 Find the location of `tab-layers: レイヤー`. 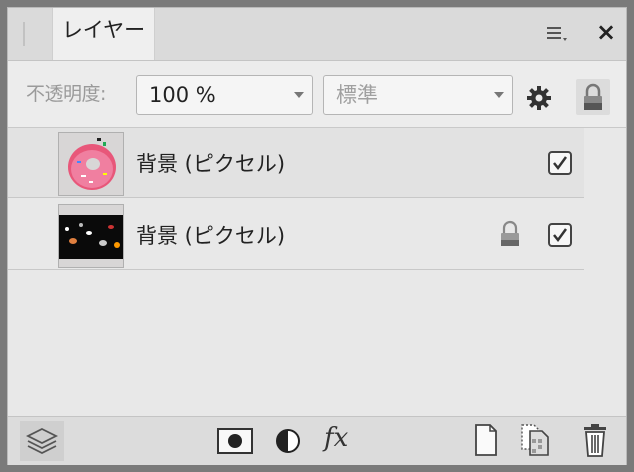

tab-layers: レイヤー is located at coordinates (103, 34).